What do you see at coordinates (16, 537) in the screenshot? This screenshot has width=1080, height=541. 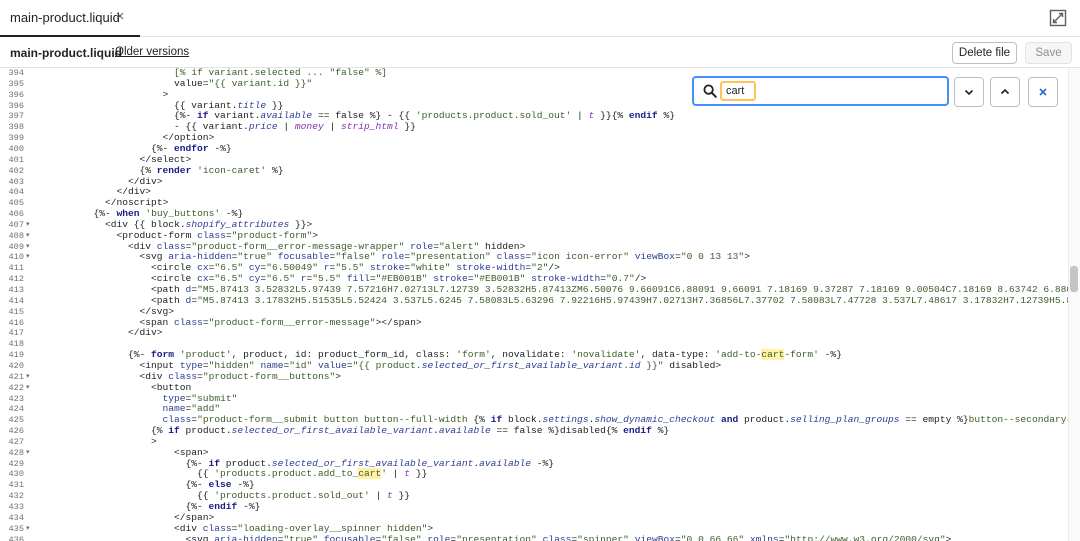 I see `line-number: 436` at bounding box center [16, 537].